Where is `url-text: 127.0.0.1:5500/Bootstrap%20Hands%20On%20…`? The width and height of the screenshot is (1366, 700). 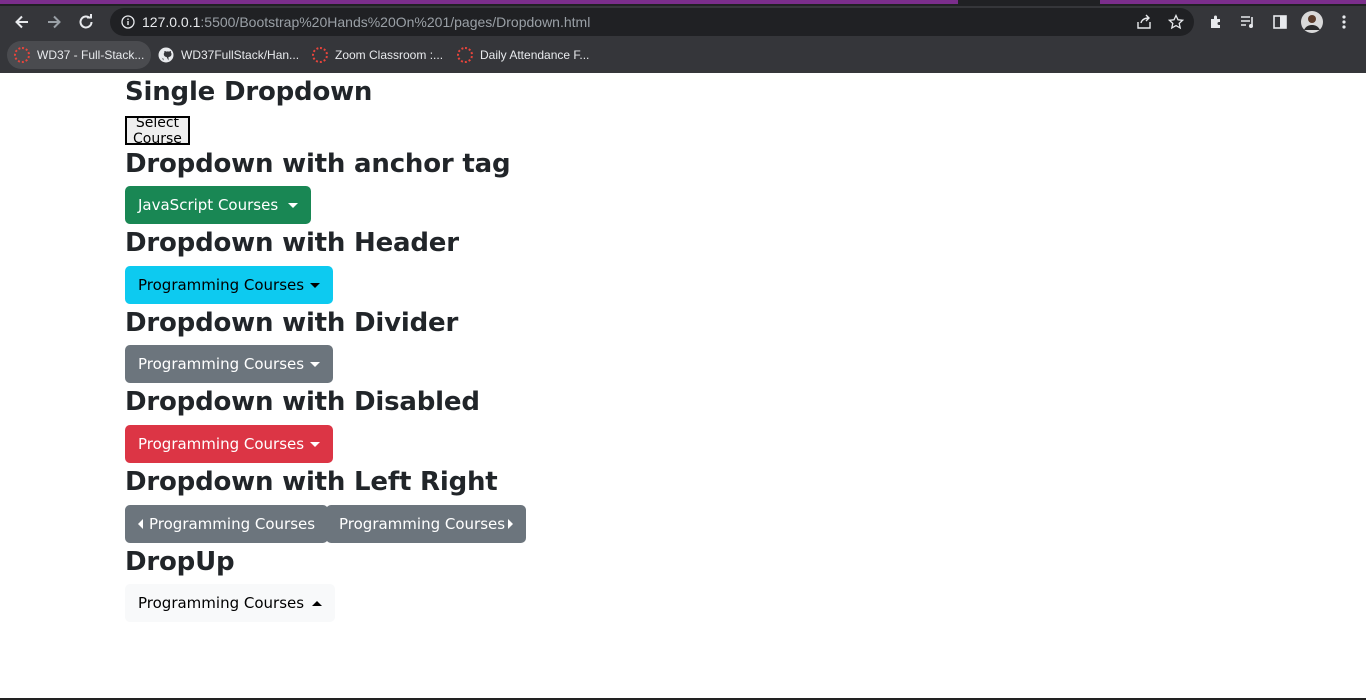
url-text: 127.0.0.1:5500/Bootstrap%20Hands%20On%20… is located at coordinates (366, 22).